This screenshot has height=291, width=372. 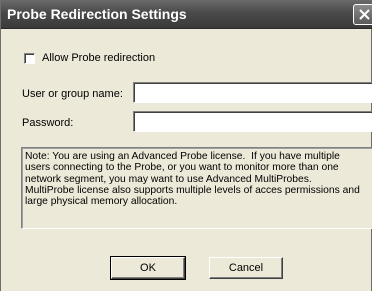 What do you see at coordinates (72, 94) in the screenshot?
I see `user-label: User or group name:` at bounding box center [72, 94].